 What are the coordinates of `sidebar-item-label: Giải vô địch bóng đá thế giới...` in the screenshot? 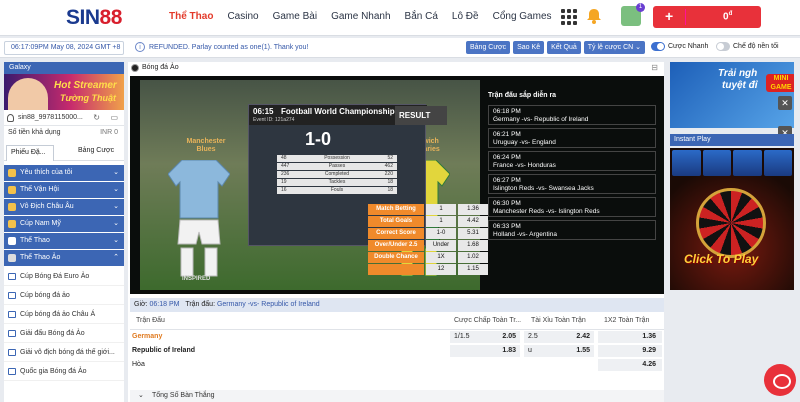 It's located at (67, 352).